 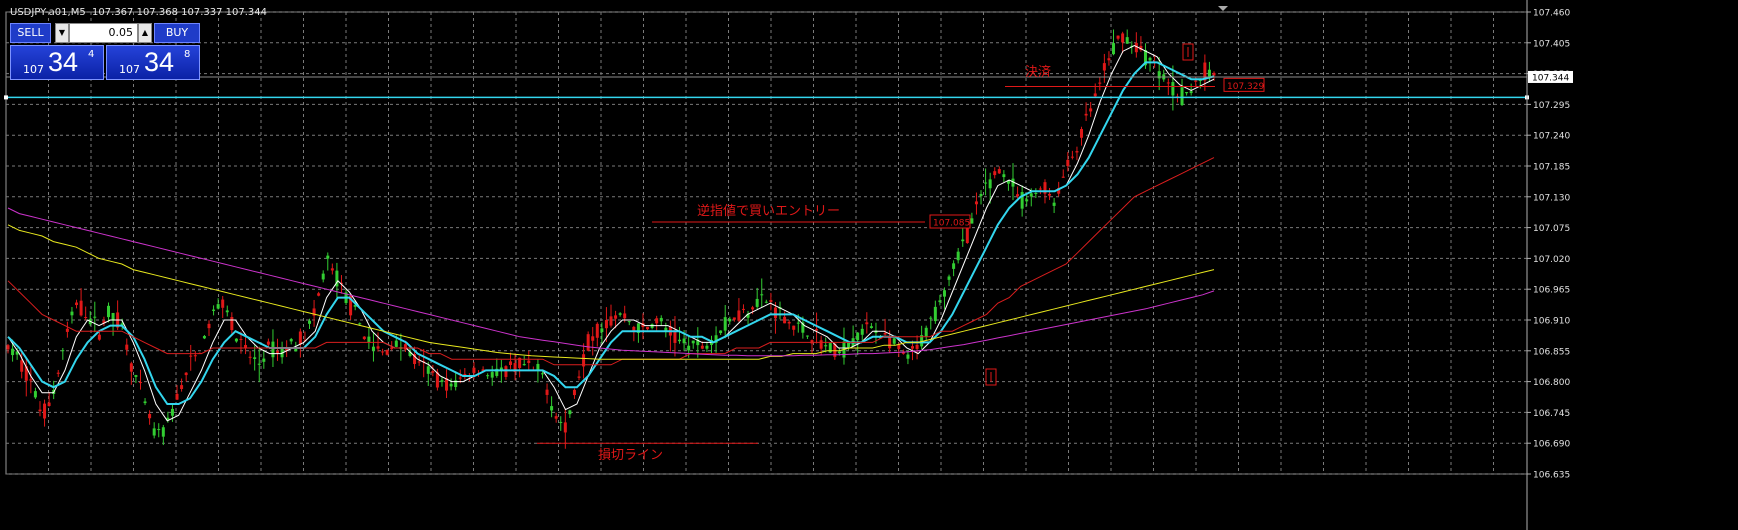 I want to click on price-axis-tick-label: 107.405, so click(x=1551, y=44).